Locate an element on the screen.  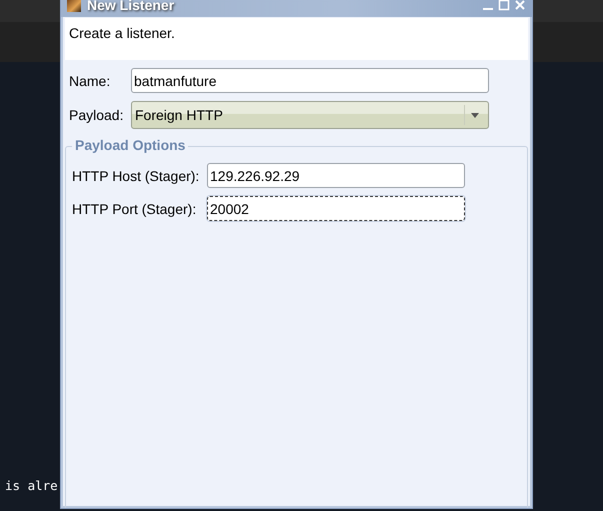
description-text: Create a listener. is located at coordinates (122, 33).